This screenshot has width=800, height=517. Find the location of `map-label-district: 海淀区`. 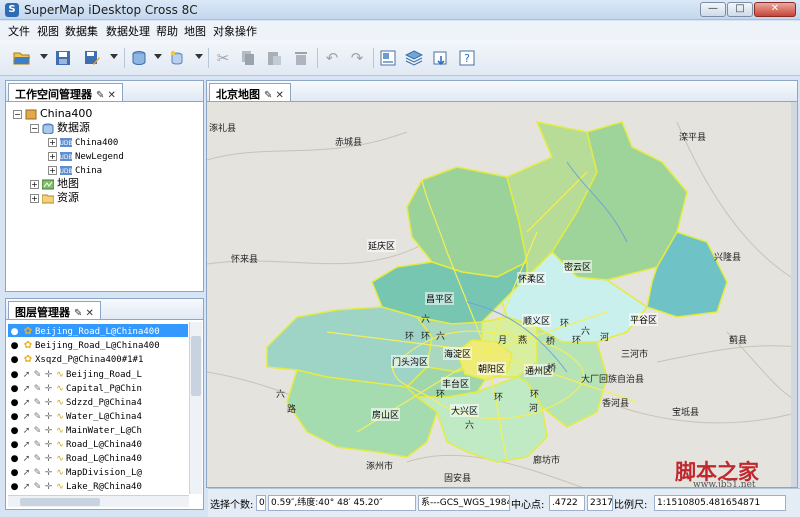

map-label-district: 海淀区 is located at coordinates (458, 353).